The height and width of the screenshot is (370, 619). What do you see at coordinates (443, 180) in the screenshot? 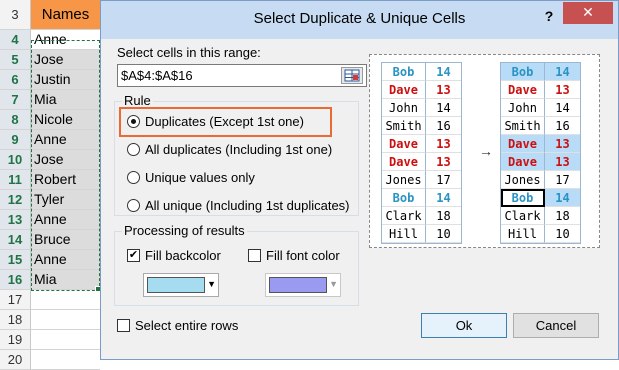
I see `preview-value-cell: 17` at bounding box center [443, 180].